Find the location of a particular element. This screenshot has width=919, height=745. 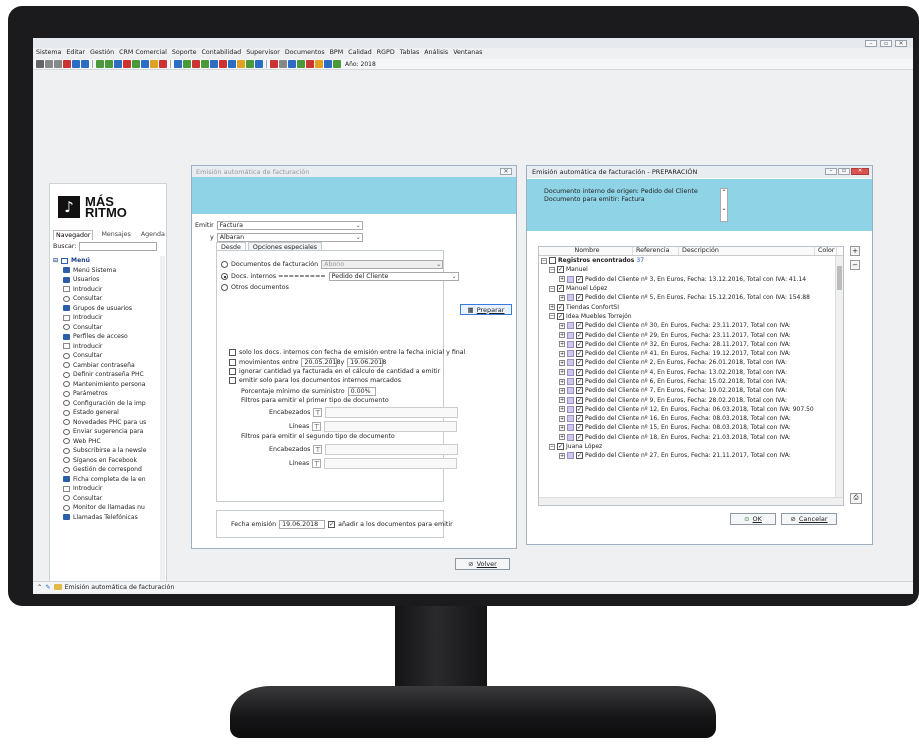

filter1-lineas-field is located at coordinates (391, 426).